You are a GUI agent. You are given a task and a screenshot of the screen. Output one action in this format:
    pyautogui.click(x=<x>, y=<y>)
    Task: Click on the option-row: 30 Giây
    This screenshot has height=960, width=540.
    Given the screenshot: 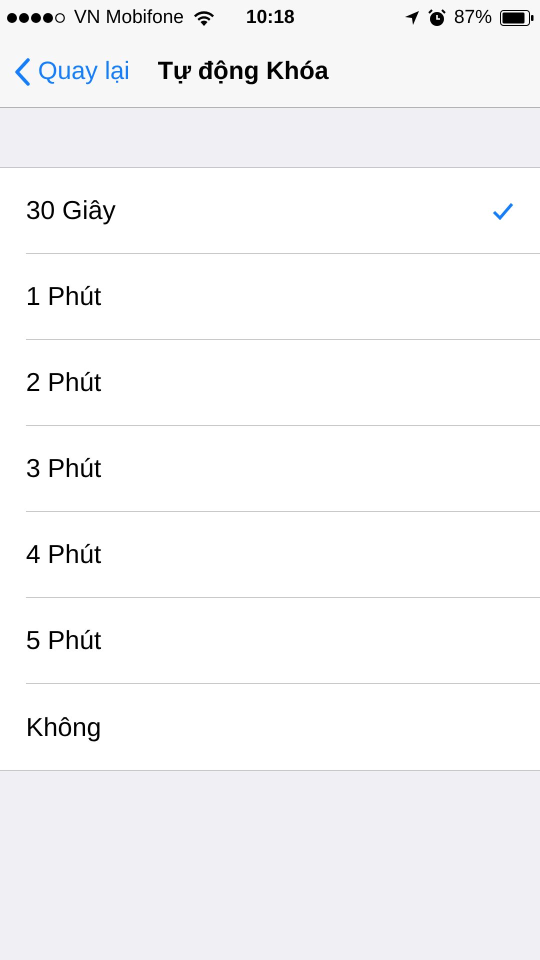 What is the action you would take?
    pyautogui.click(x=283, y=211)
    